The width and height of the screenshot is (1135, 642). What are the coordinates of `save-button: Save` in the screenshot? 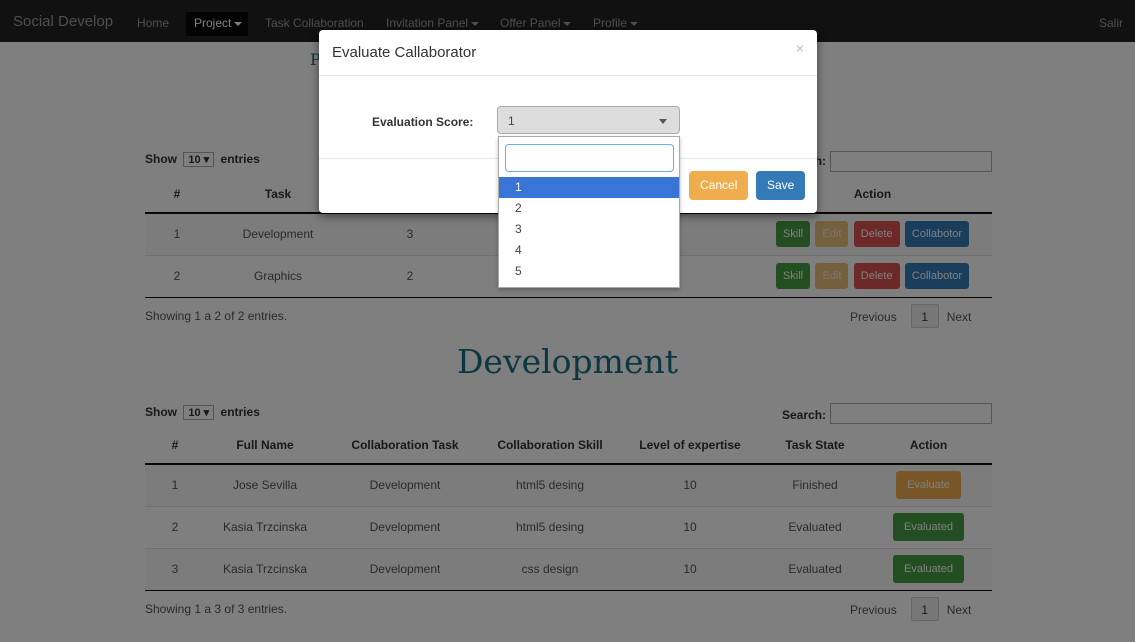 It's located at (781, 185).